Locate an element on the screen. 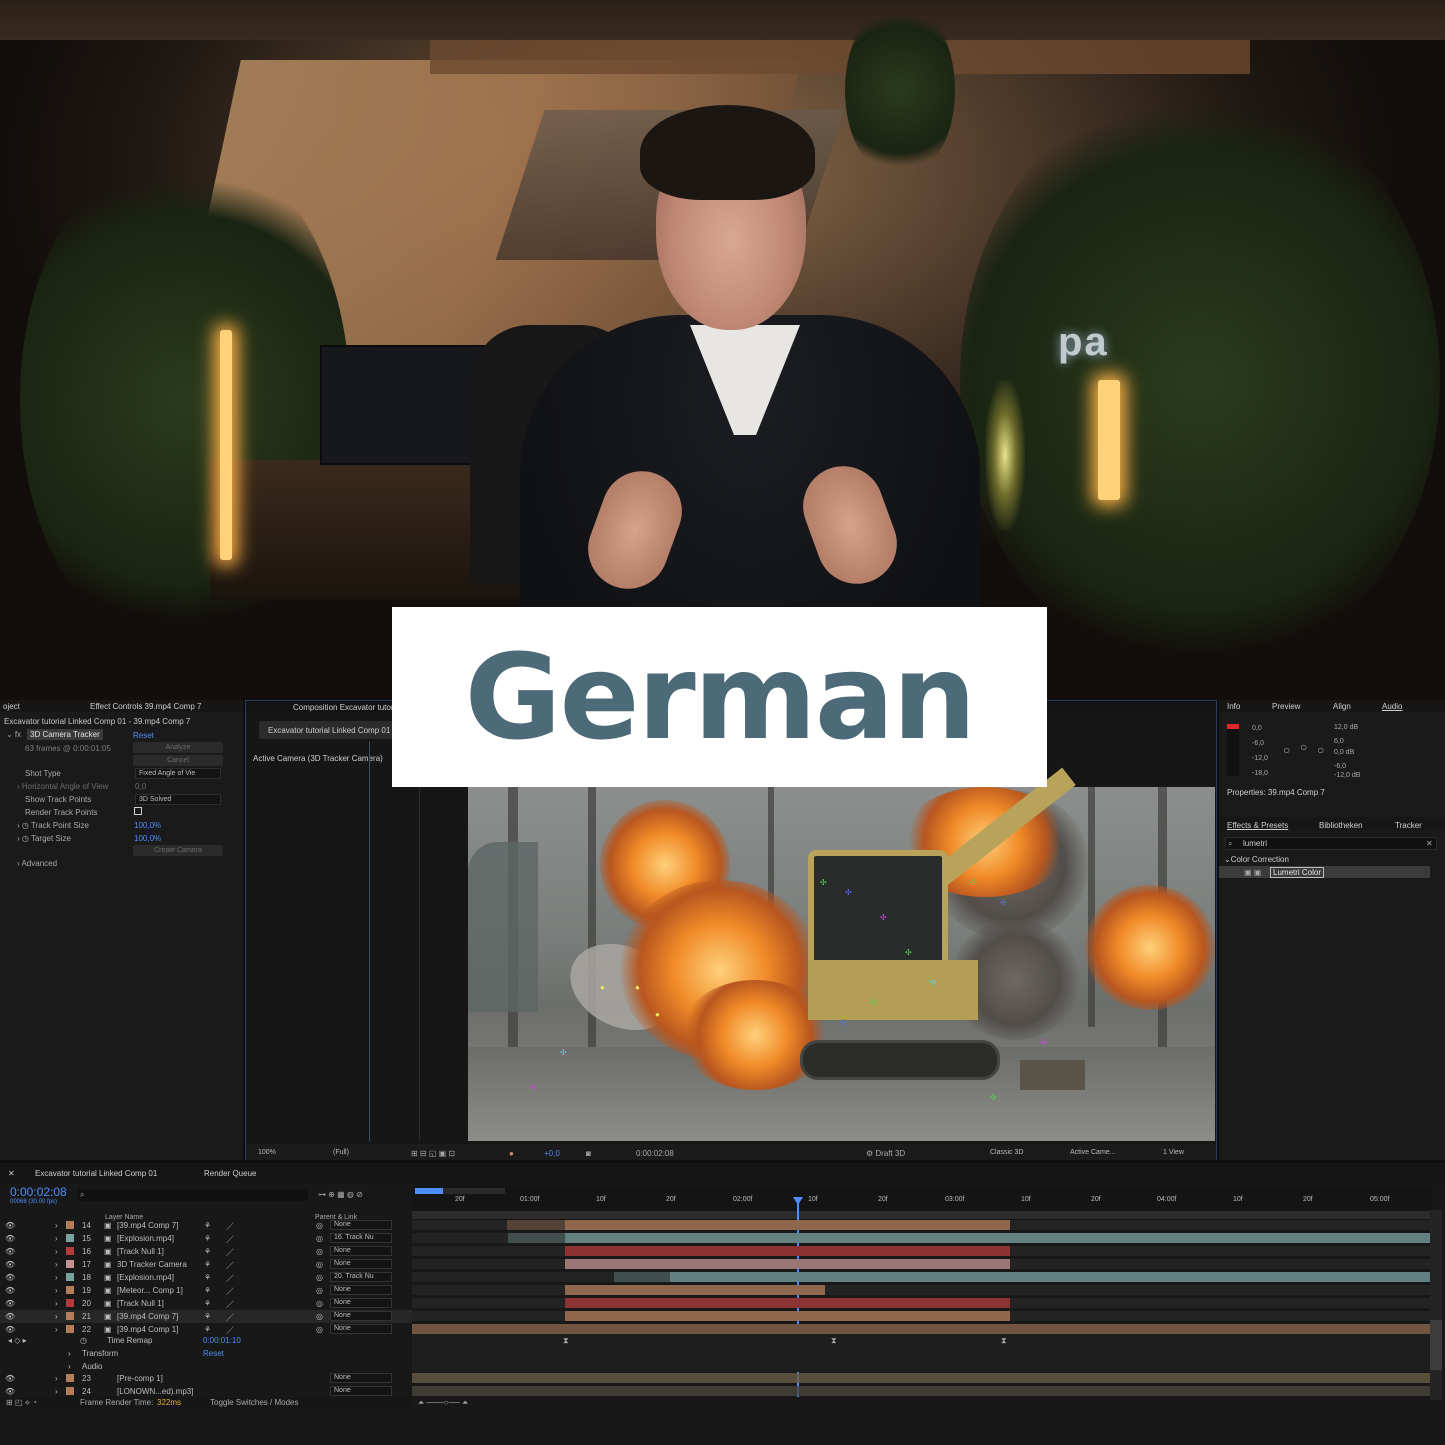  timeline-scrollbar is located at coordinates (1436, 1305).